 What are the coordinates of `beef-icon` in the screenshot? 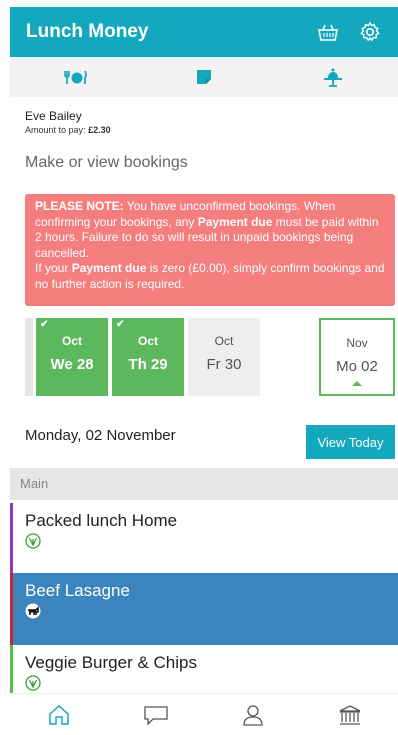 It's located at (33, 611).